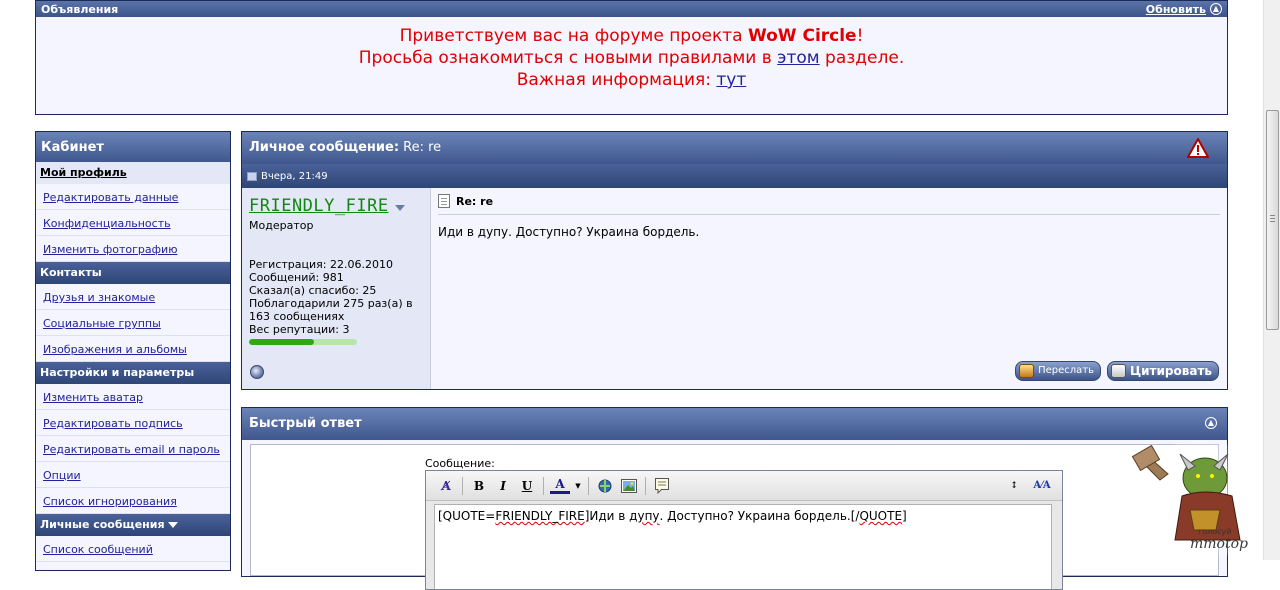 Image resolution: width=1280 pixels, height=590 pixels. Describe the element at coordinates (616, 80) in the screenshot. I see `announcement-text: Важная информация:` at that location.